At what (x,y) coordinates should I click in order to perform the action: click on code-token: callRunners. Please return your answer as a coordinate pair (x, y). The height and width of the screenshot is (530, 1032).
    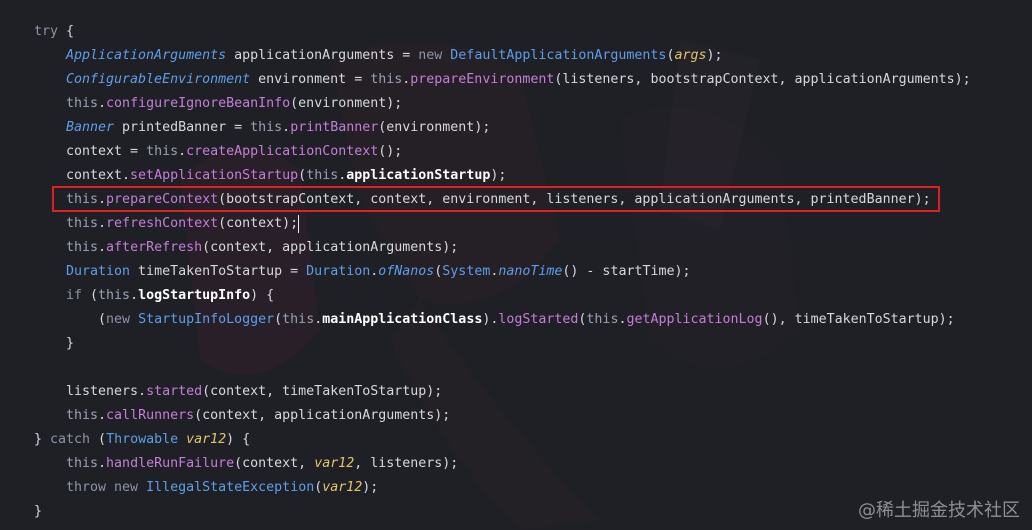
    Looking at the image, I should click on (150, 415).